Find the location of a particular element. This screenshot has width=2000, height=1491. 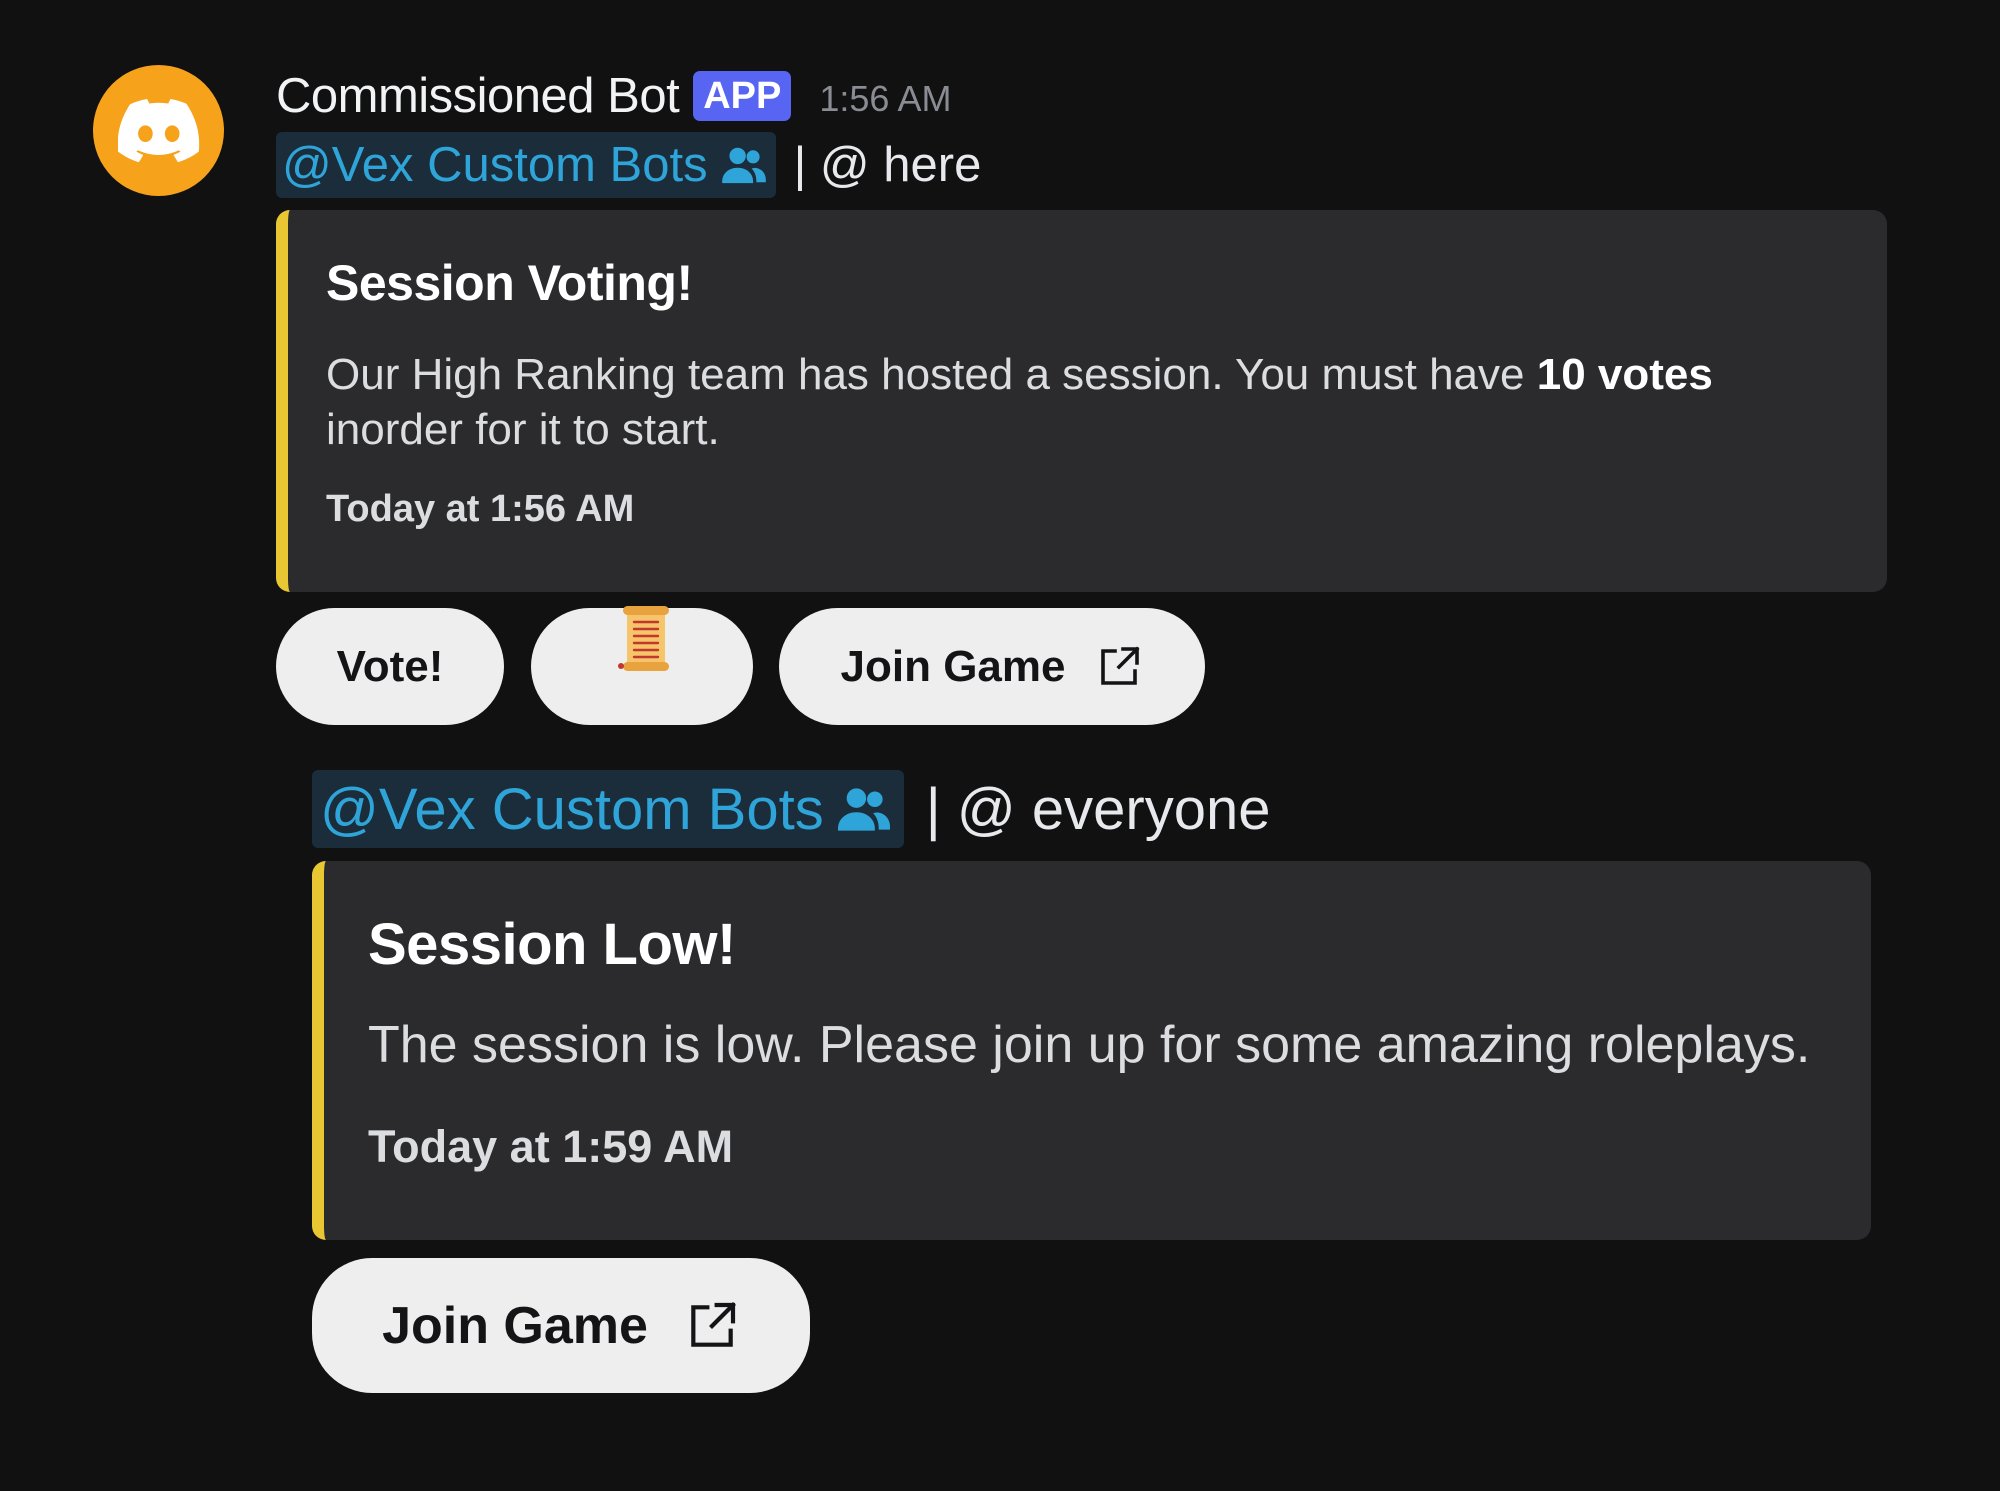

bot-avatar is located at coordinates (158, 130).